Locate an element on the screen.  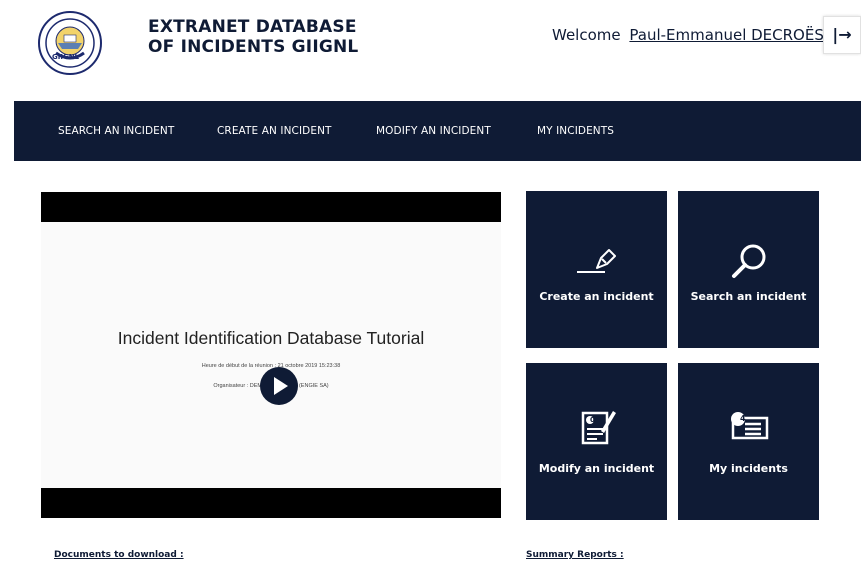
user-profile-link: Paul-Emmanuel DECROËS is located at coordinates (726, 35).